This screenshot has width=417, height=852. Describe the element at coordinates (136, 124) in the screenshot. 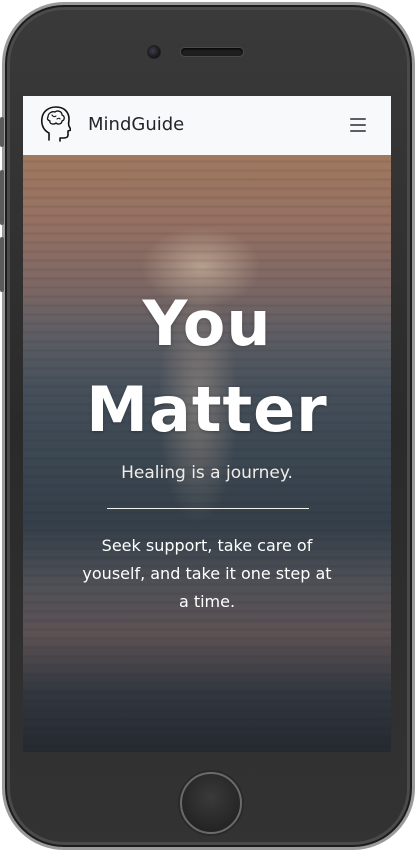

I see `brand-name: MindGuide` at that location.